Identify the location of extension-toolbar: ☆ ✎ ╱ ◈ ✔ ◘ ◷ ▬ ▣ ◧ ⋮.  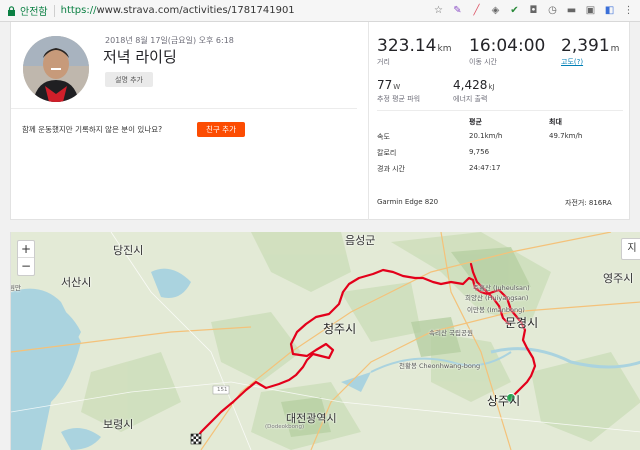
(533, 10).